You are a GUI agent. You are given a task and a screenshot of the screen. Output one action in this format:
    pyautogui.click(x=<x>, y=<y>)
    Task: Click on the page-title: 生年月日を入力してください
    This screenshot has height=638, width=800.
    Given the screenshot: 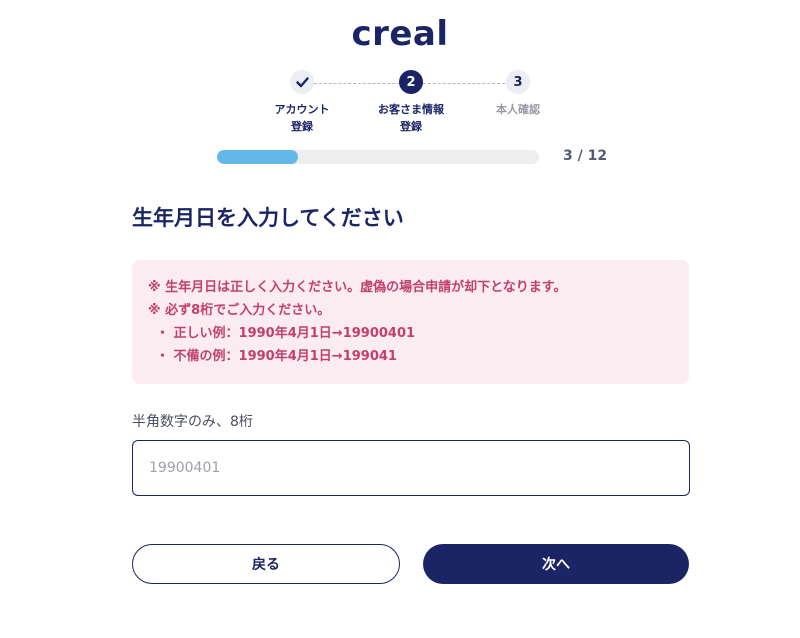 What is the action you would take?
    pyautogui.click(x=268, y=218)
    